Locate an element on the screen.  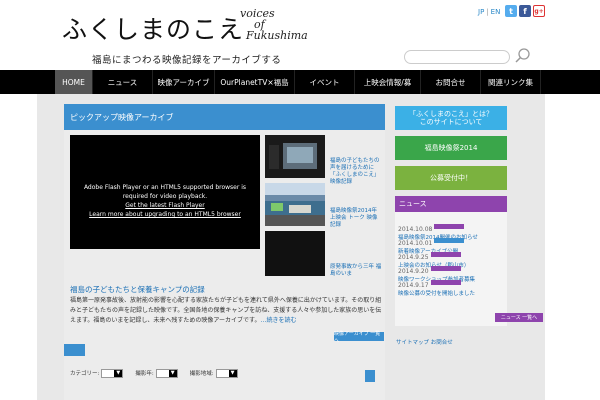
read-more-link: …続きを読む is located at coordinates (278, 320).